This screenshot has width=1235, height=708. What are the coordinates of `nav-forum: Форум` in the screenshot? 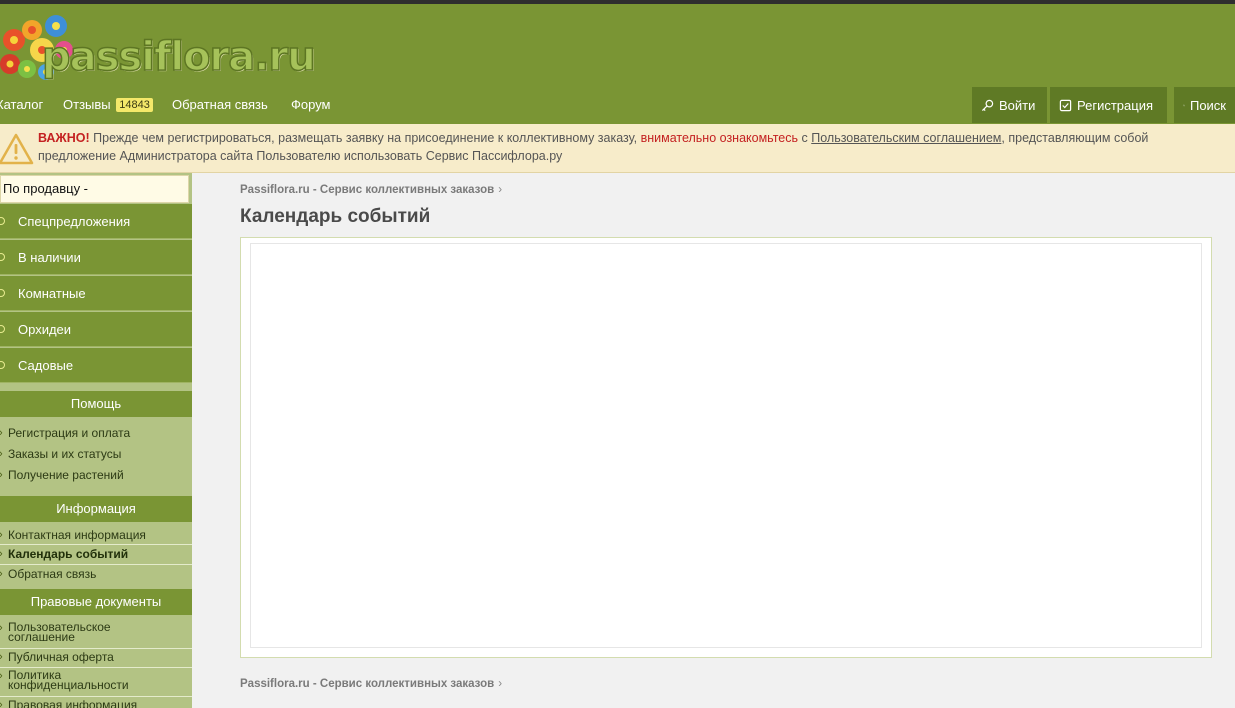 It's located at (311, 105).